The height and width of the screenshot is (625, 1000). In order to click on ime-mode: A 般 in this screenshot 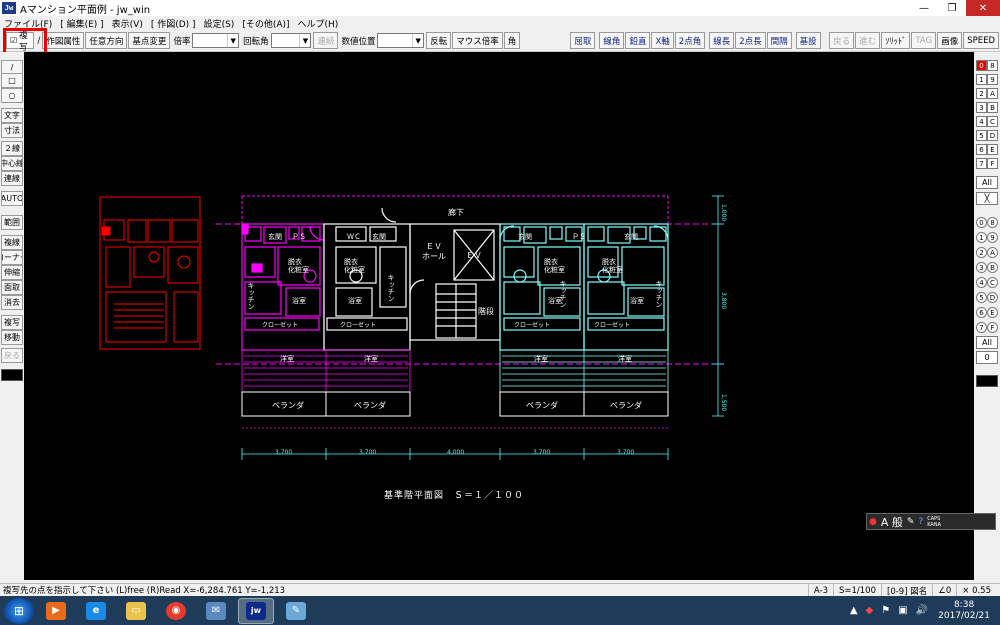, I will do `click(892, 522)`.